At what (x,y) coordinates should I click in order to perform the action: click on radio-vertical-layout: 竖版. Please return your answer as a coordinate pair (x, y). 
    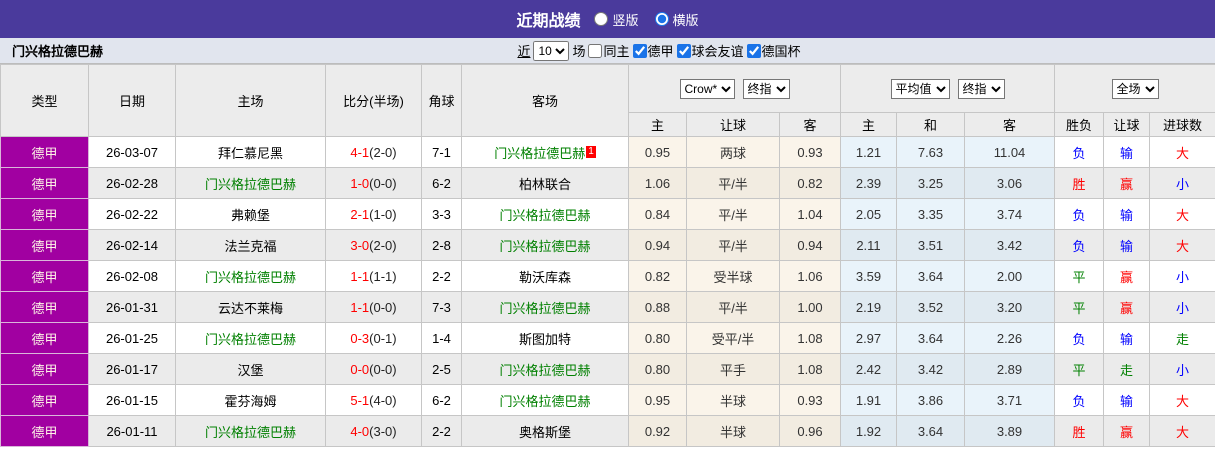
    Looking at the image, I should click on (616, 19).